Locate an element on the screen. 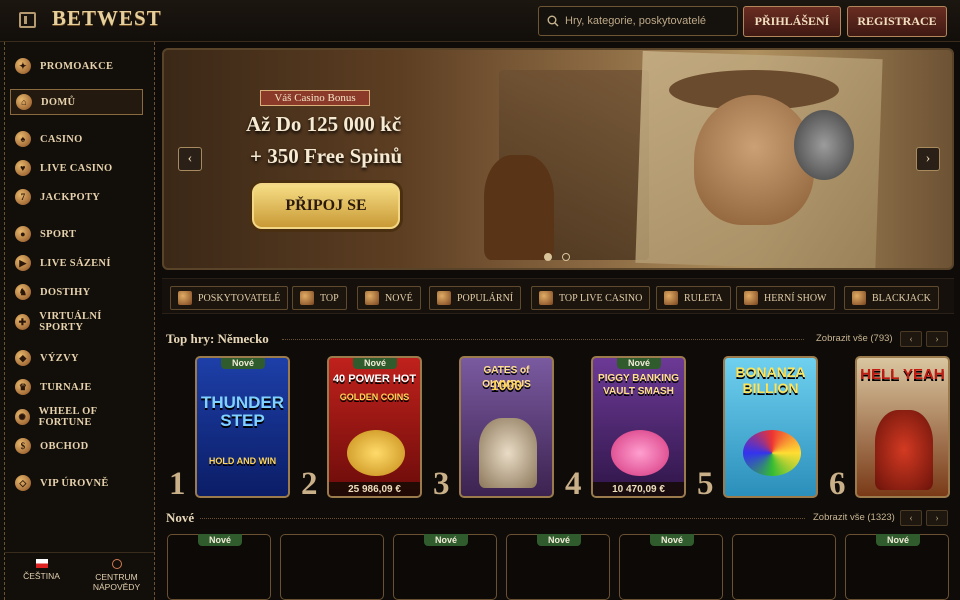  category-top-live-casino: TOP LIVE CASINO is located at coordinates (591, 298).